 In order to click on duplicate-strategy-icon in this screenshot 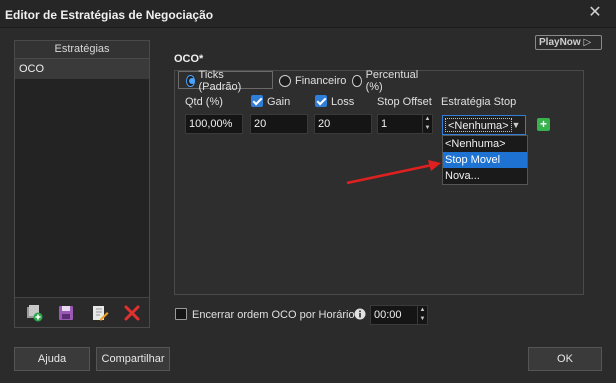, I will do `click(34, 313)`.